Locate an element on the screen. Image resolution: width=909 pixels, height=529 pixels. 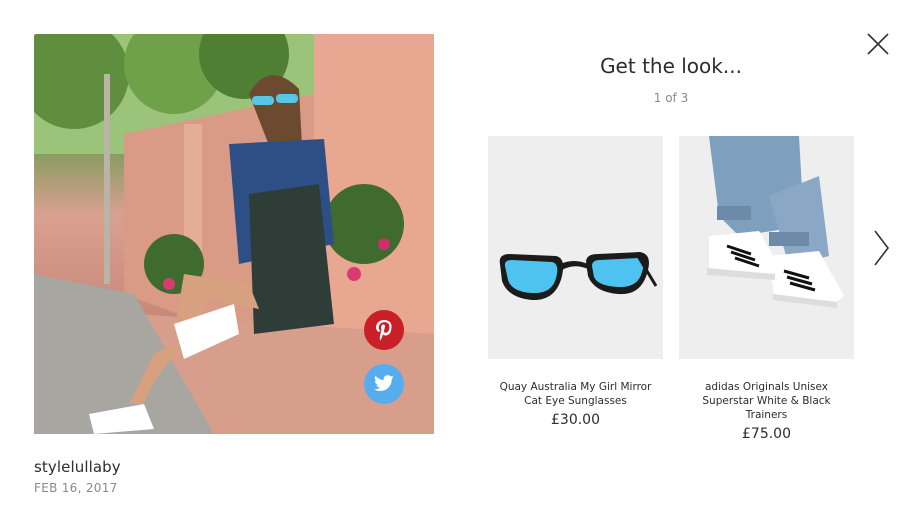
pinterest-icon is located at coordinates (384, 330).